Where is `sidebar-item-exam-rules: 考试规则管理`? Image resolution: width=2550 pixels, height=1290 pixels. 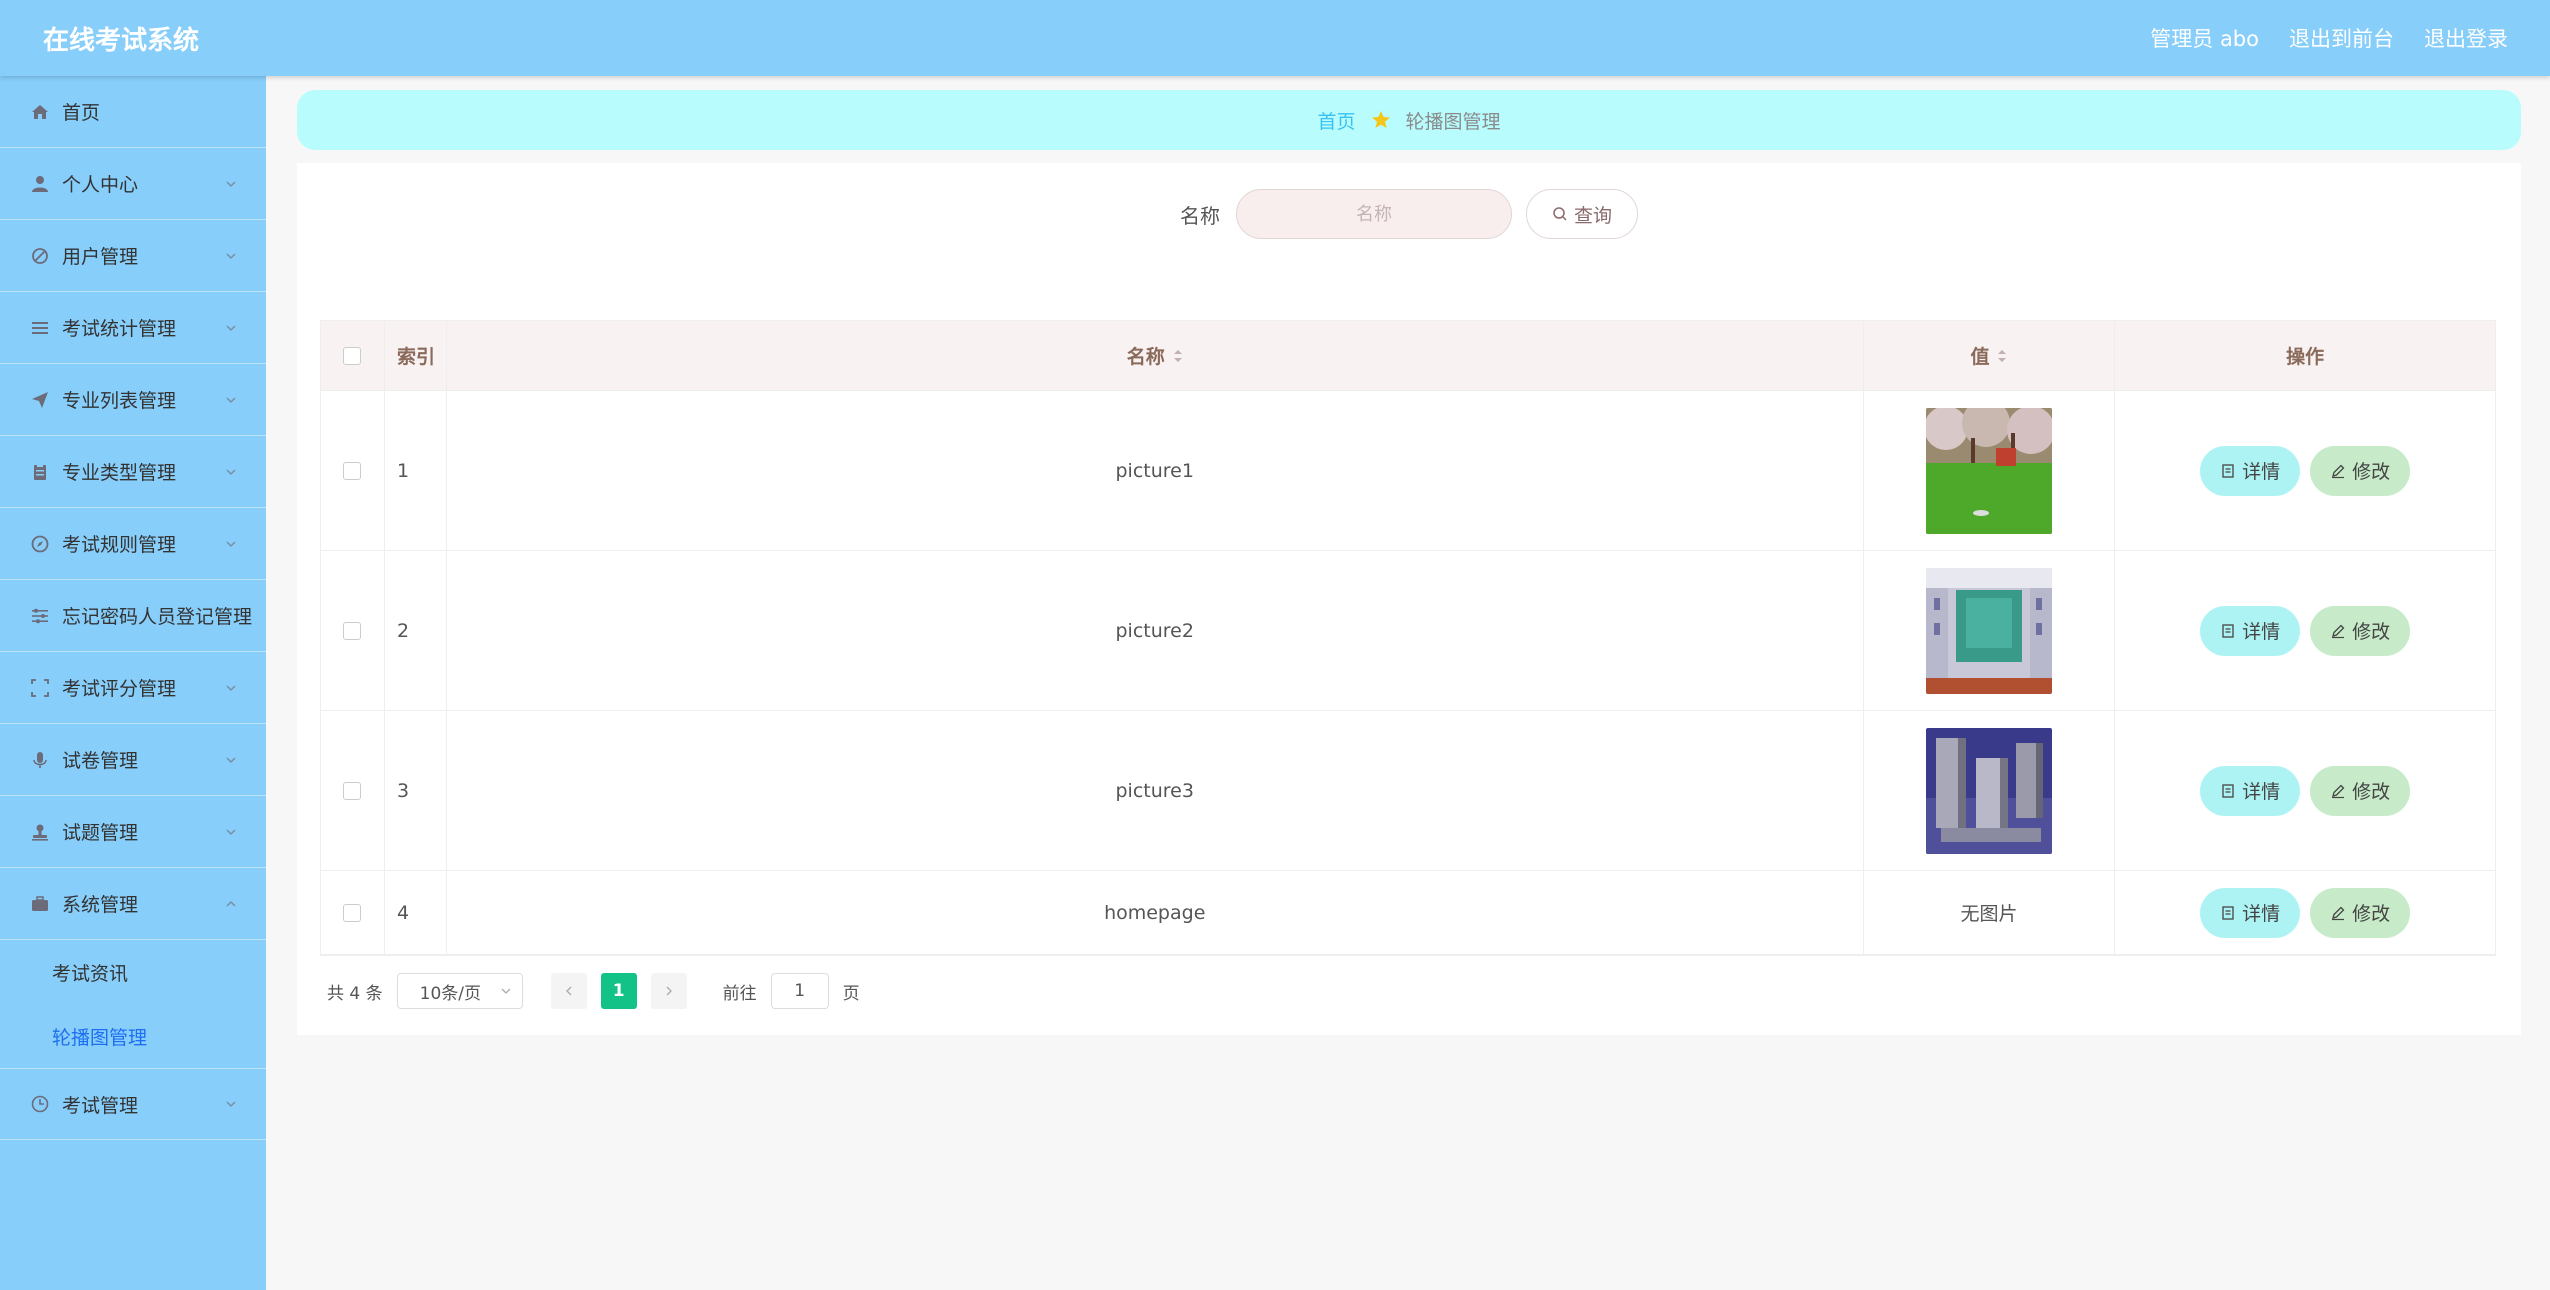 sidebar-item-exam-rules: 考试规则管理 is located at coordinates (133, 544).